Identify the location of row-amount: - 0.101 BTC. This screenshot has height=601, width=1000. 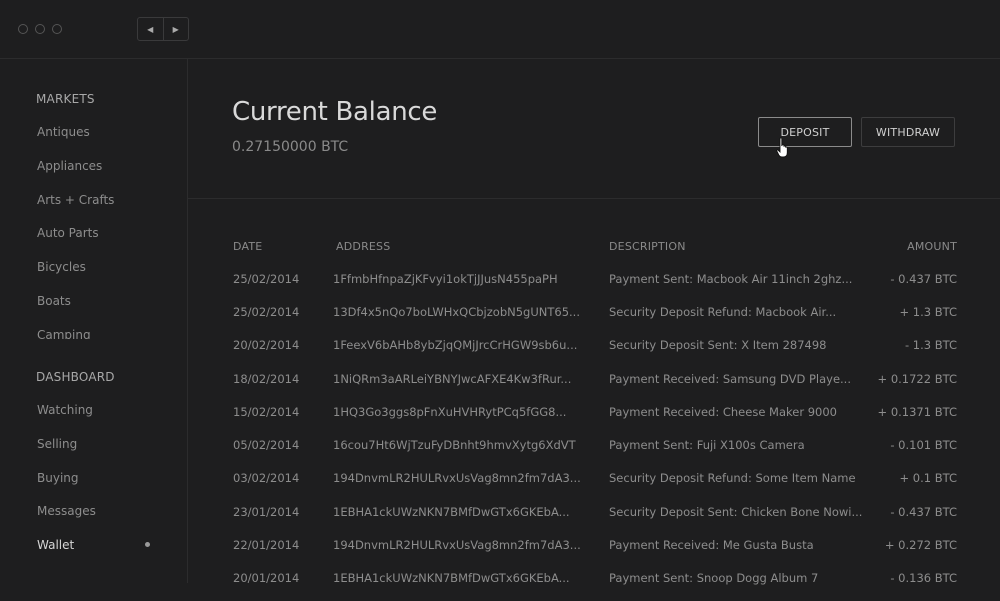
(923, 445).